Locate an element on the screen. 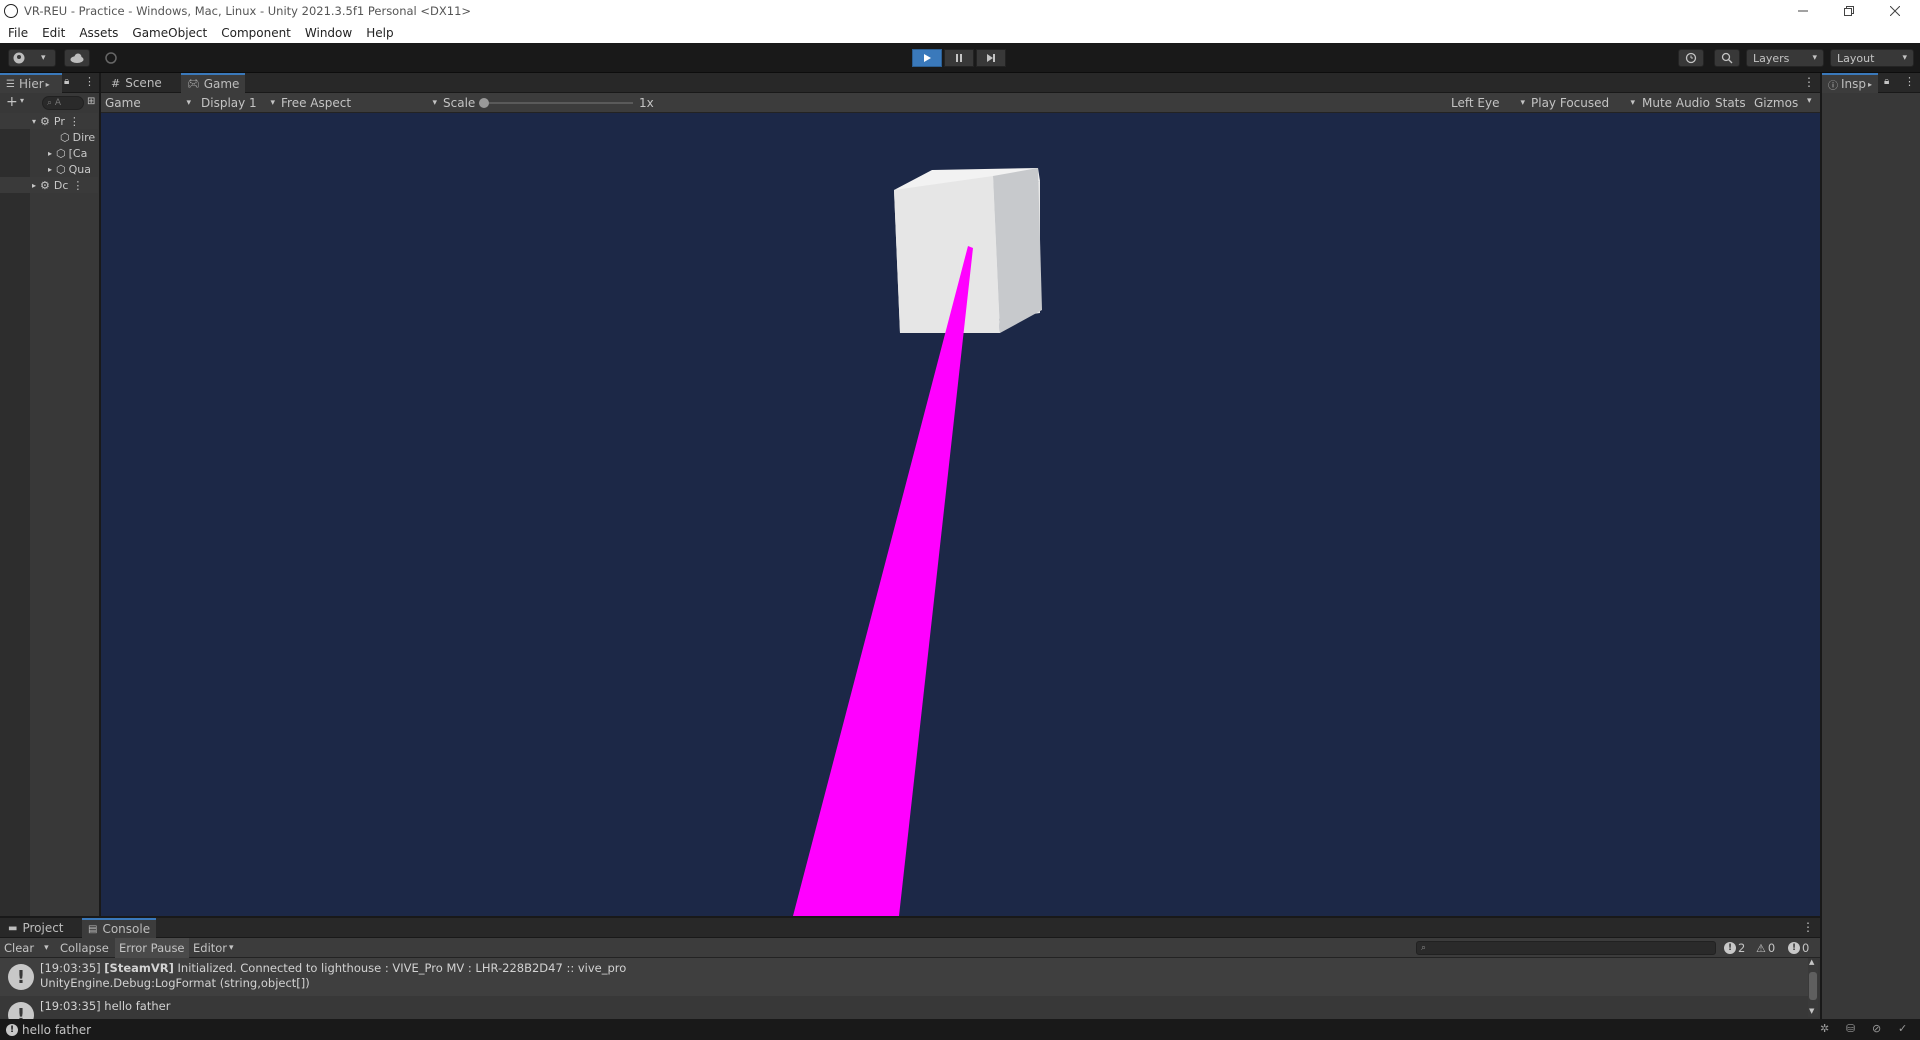 This screenshot has width=1920, height=1040. progress-check-icon: ✓ is located at coordinates (1902, 1028).